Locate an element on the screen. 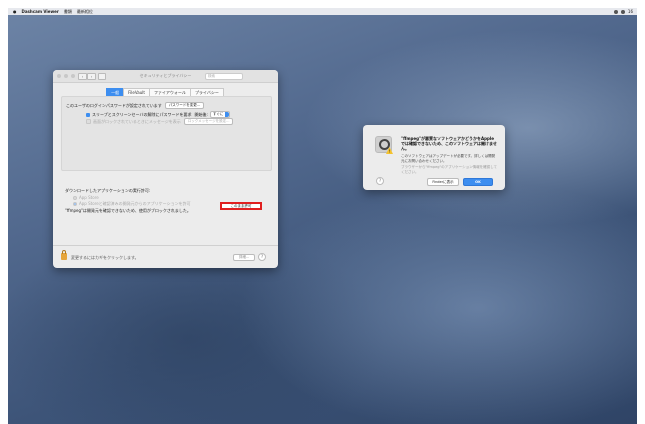 The height and width of the screenshot is (424, 645). alert-note: ブラウザーから"ffmpeg"のアプリケーション情報を確認してください。 is located at coordinates (449, 169).